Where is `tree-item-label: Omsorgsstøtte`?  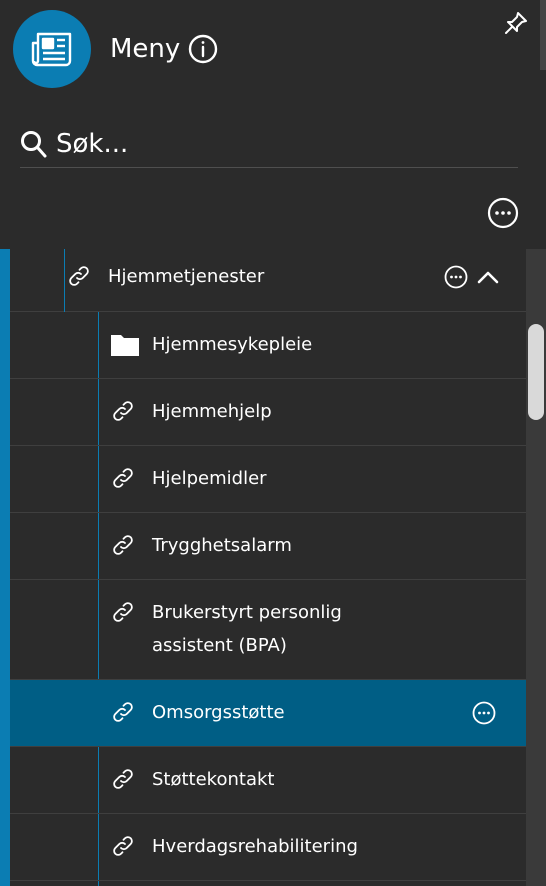 tree-item-label: Omsorgsstøtte is located at coordinates (218, 712).